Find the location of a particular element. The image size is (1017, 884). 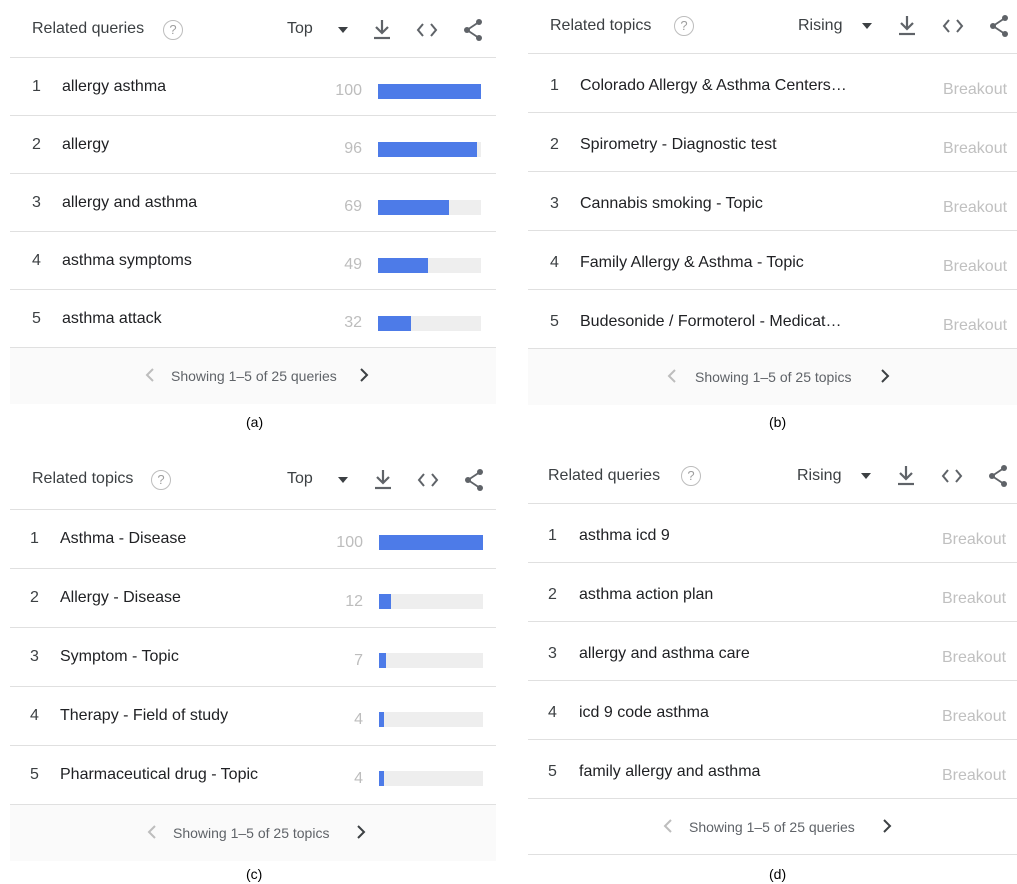

row-label: asthma icd 9 is located at coordinates (624, 536).